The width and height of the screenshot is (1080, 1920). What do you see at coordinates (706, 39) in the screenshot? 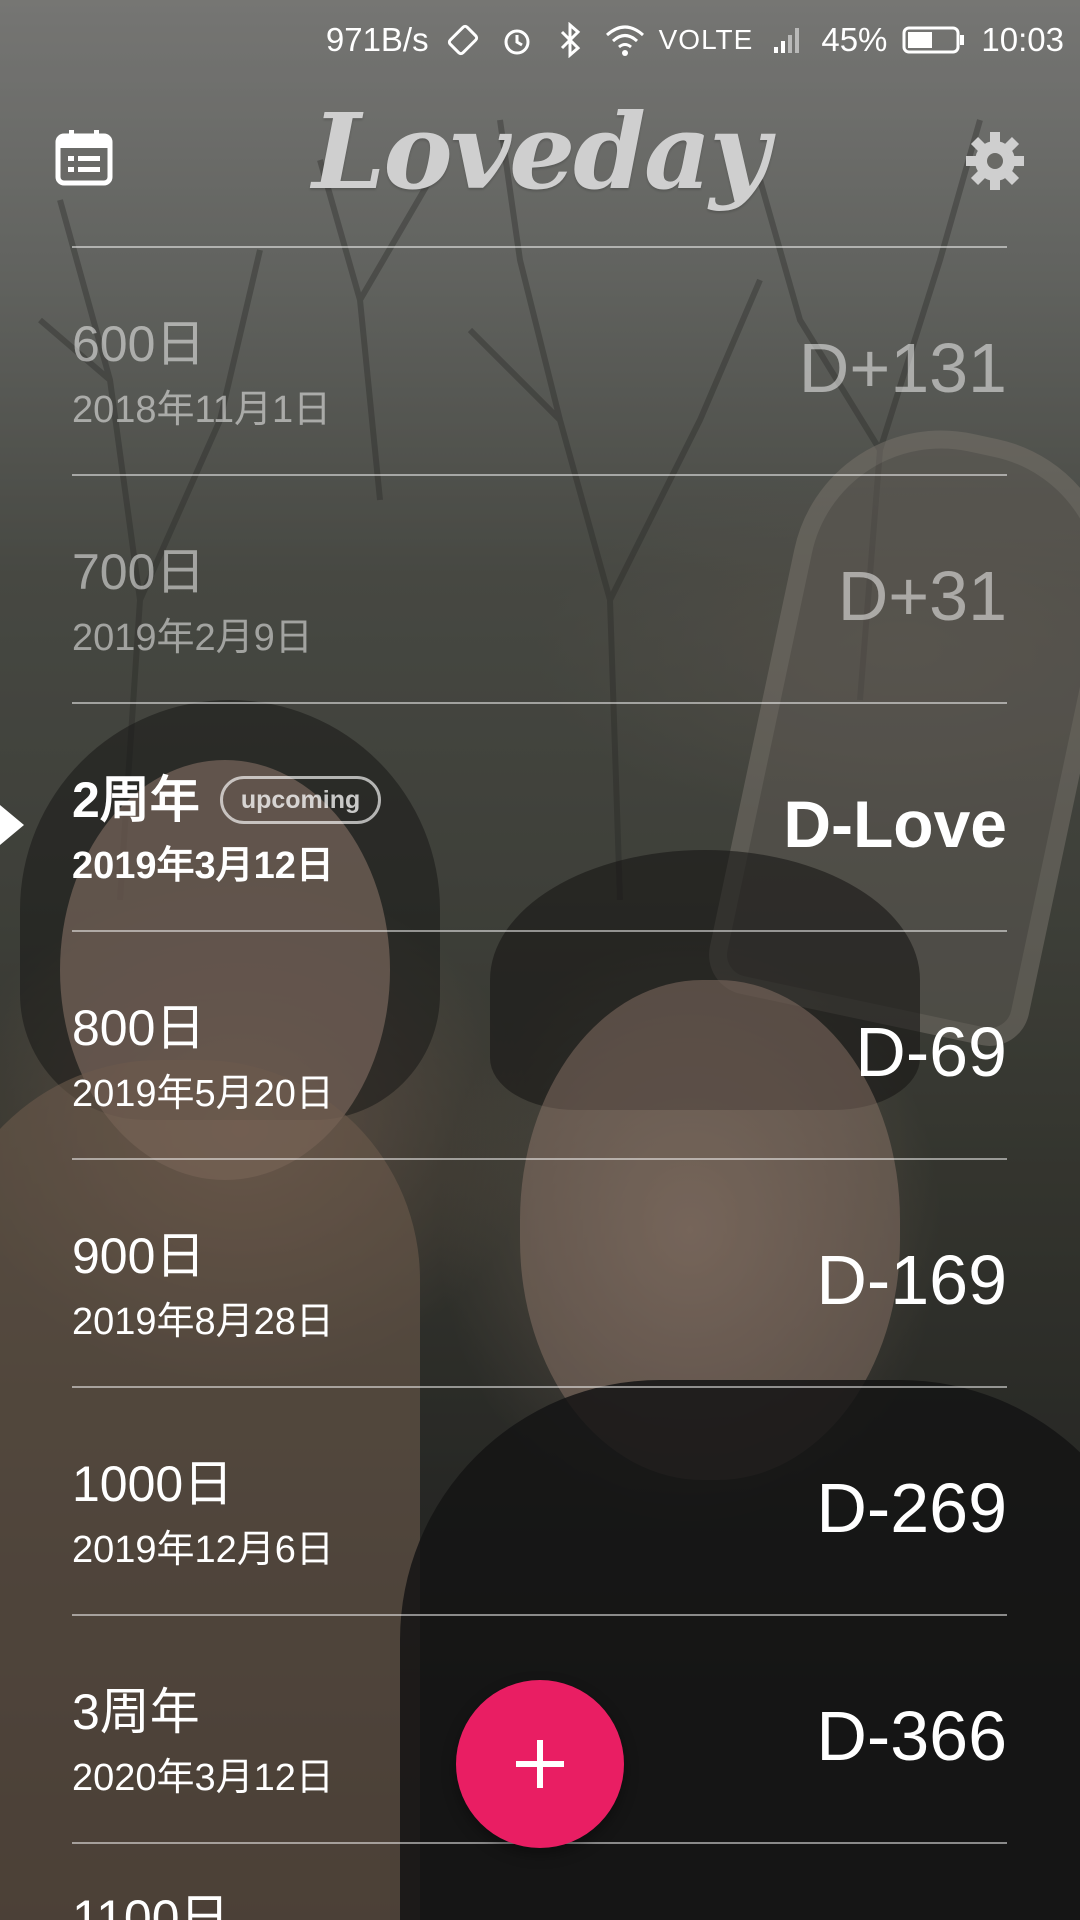
I see `volte-label: VOLTE` at bounding box center [706, 39].